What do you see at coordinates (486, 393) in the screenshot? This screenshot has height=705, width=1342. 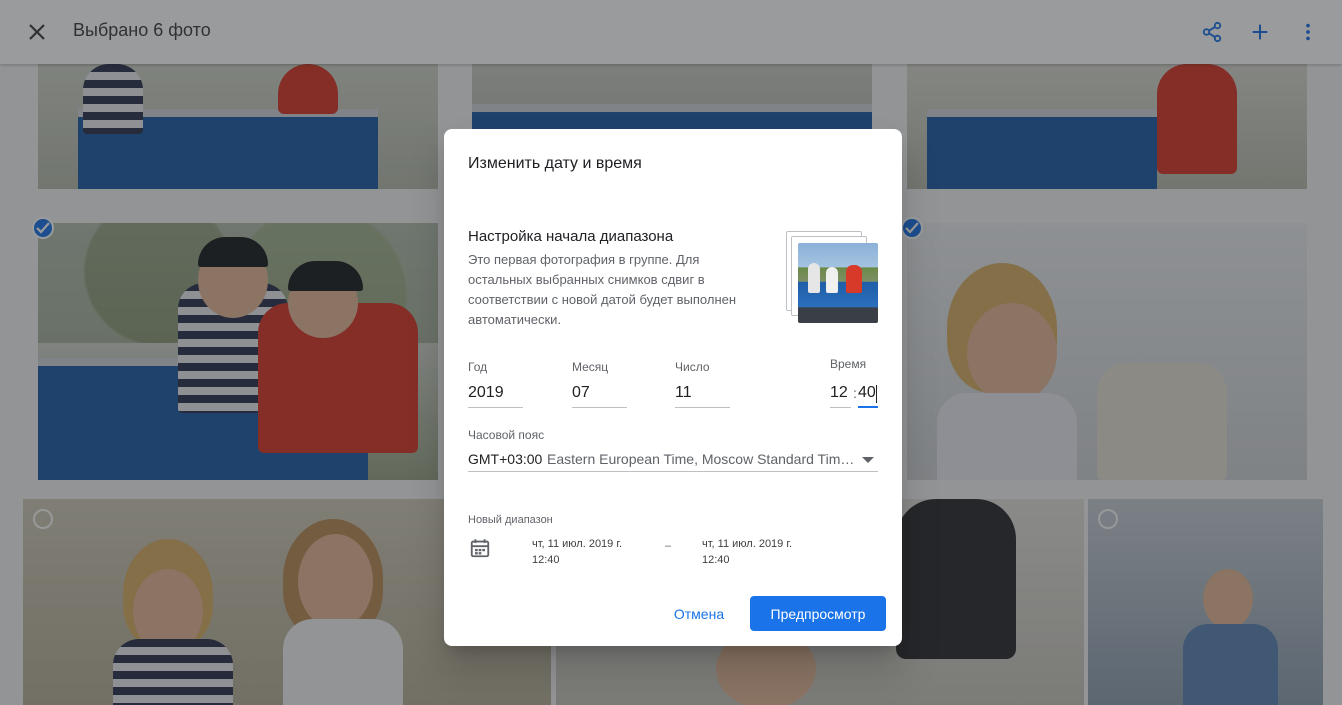 I see `year-value: 2019` at bounding box center [486, 393].